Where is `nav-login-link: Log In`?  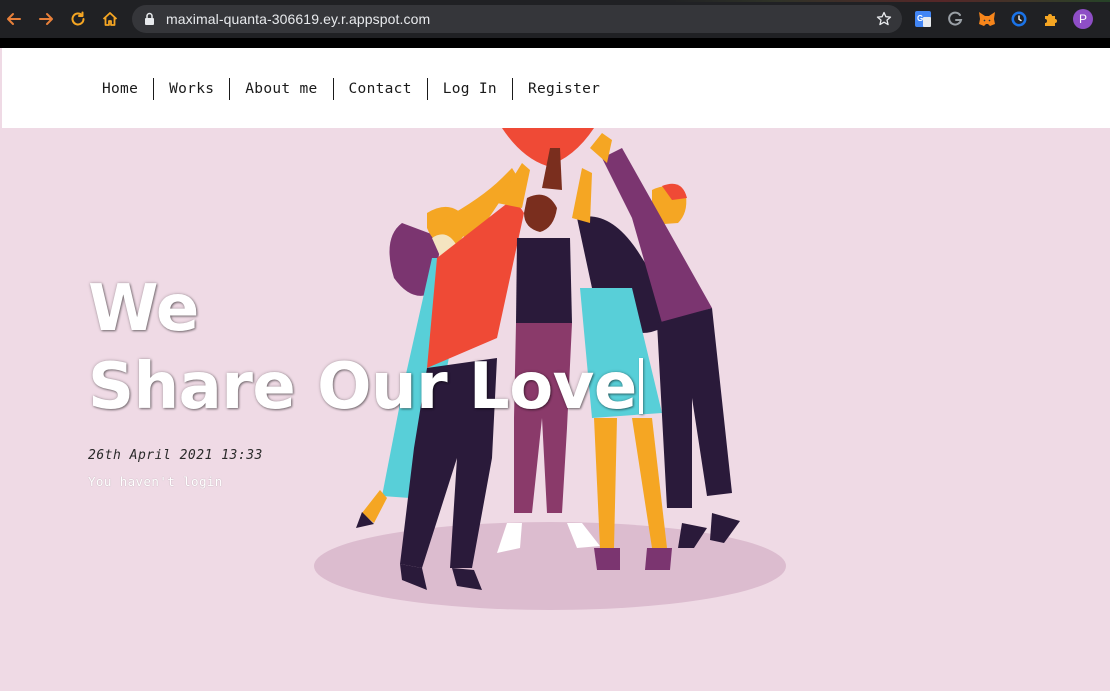 nav-login-link: Log In is located at coordinates (469, 89).